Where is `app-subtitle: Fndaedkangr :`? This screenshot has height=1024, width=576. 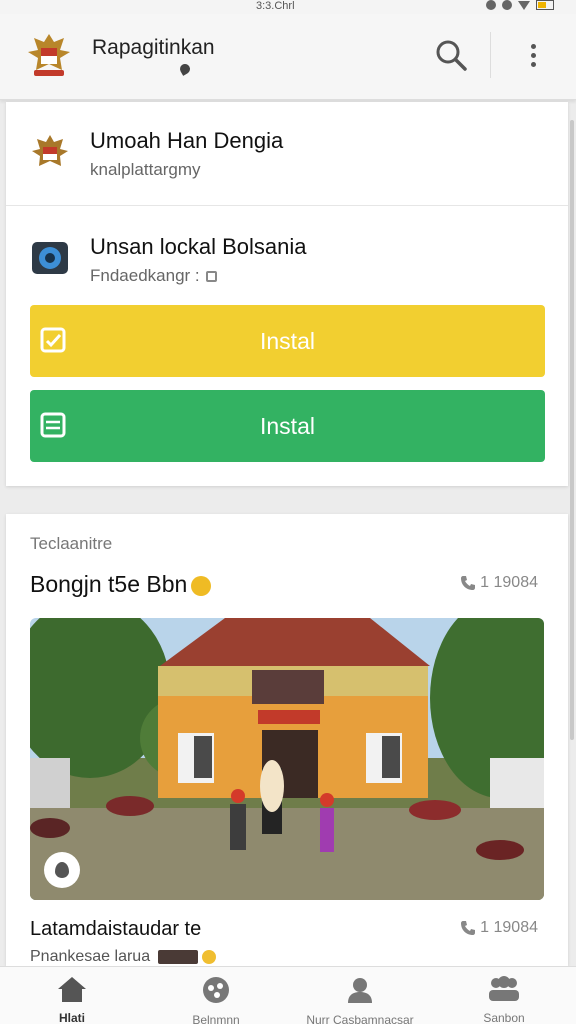
app-subtitle: Fndaedkangr : is located at coordinates (153, 276).